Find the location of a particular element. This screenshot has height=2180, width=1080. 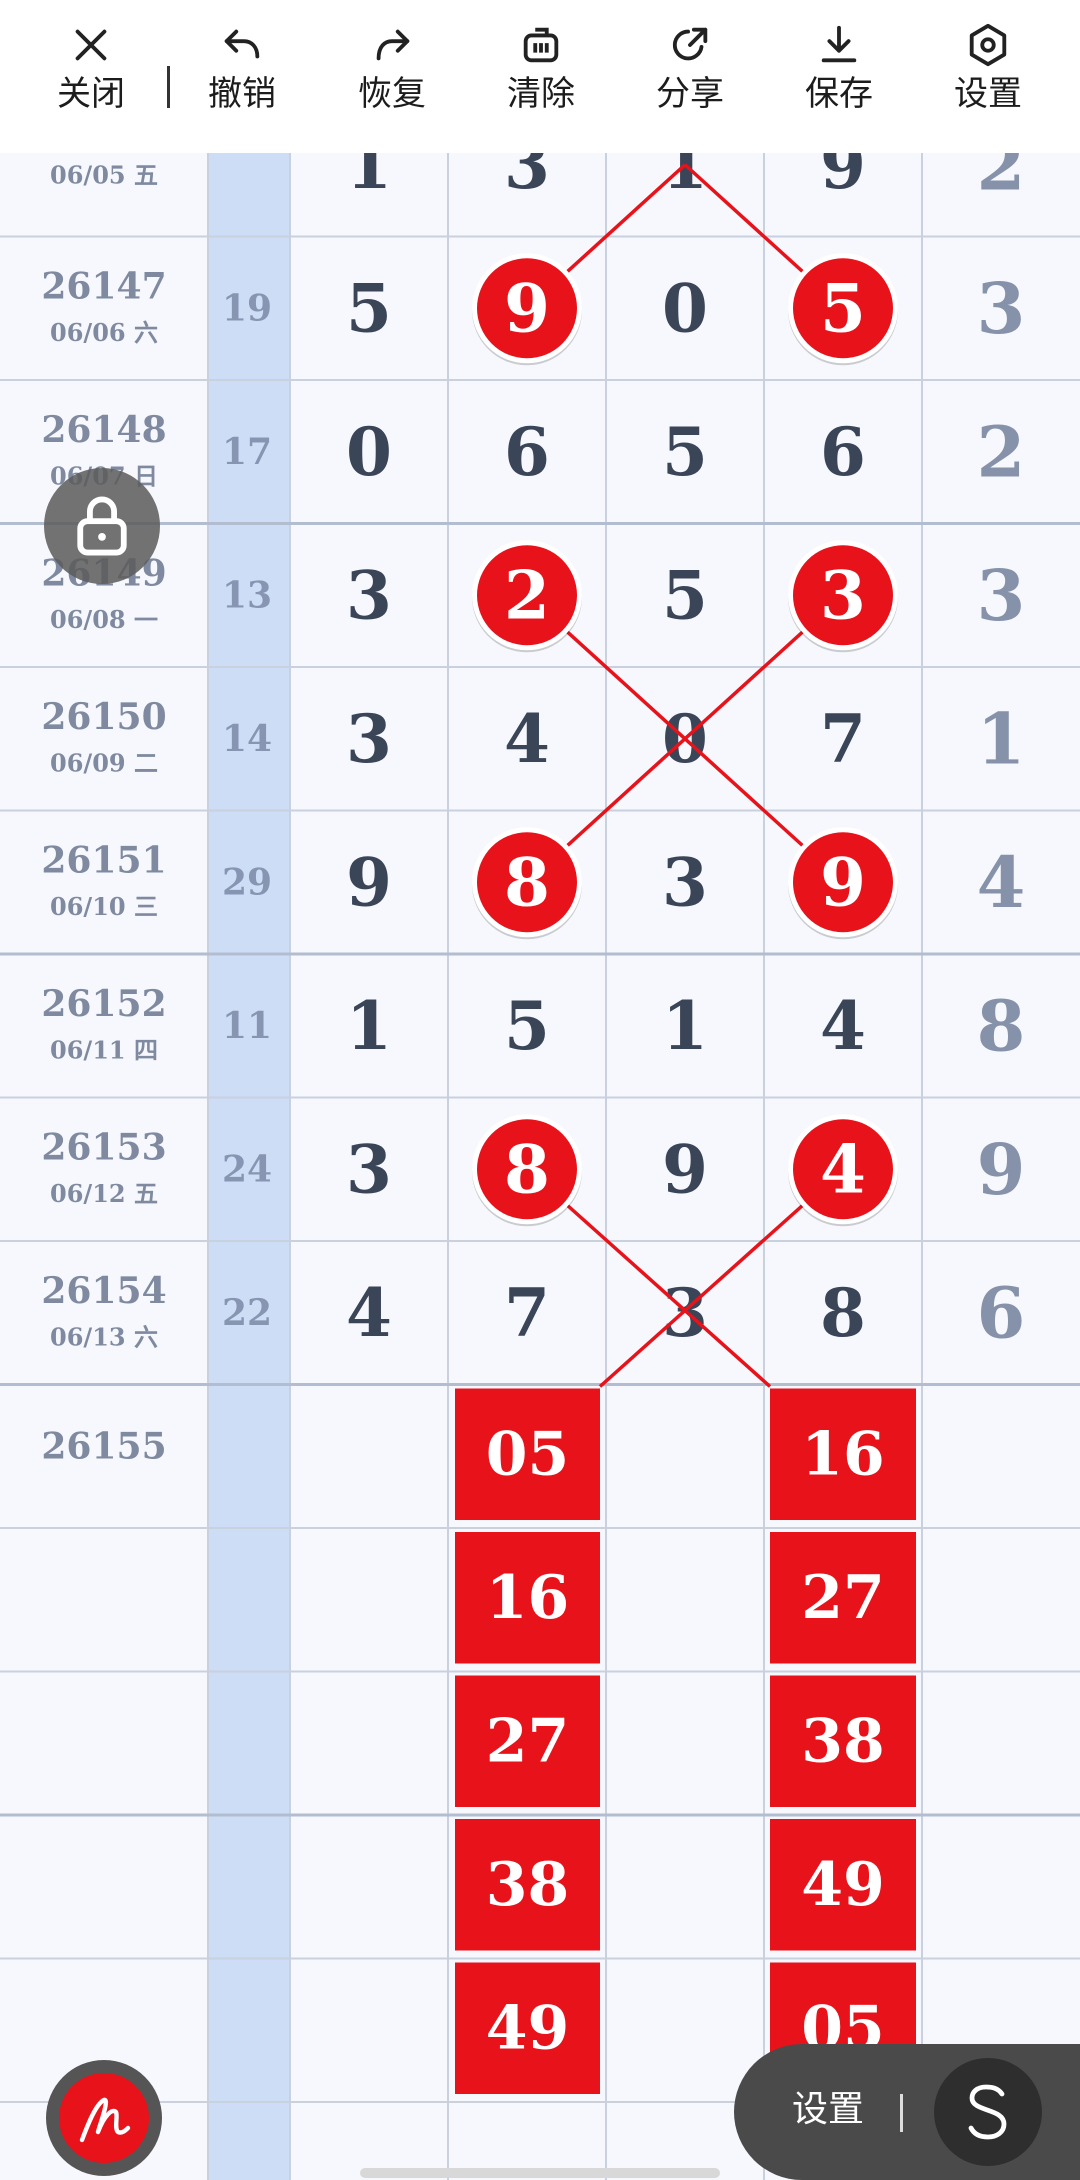

save-button: 保存 is located at coordinates (839, 82).